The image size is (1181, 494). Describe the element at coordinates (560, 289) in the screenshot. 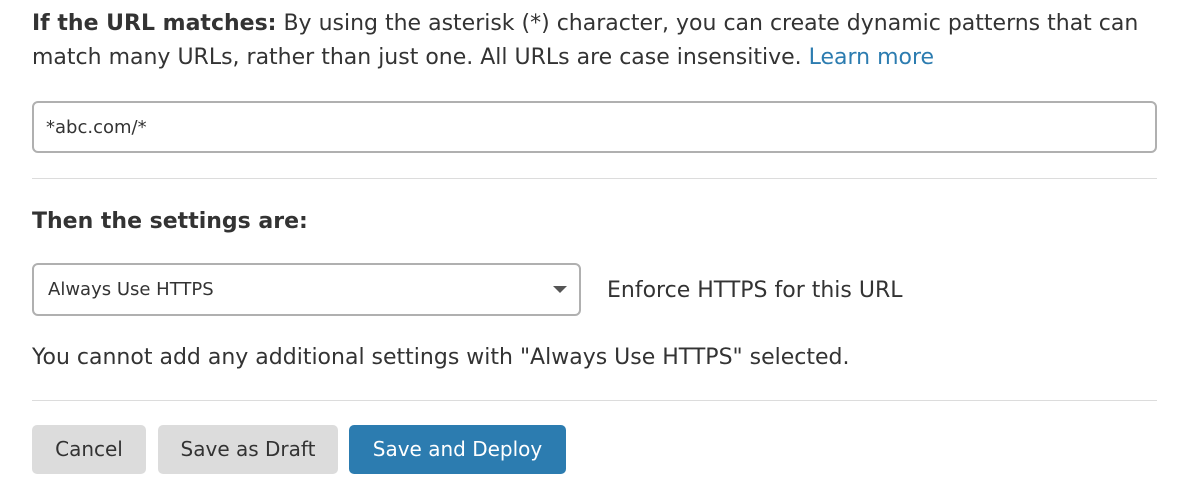

I see `chevron-down-icon` at that location.